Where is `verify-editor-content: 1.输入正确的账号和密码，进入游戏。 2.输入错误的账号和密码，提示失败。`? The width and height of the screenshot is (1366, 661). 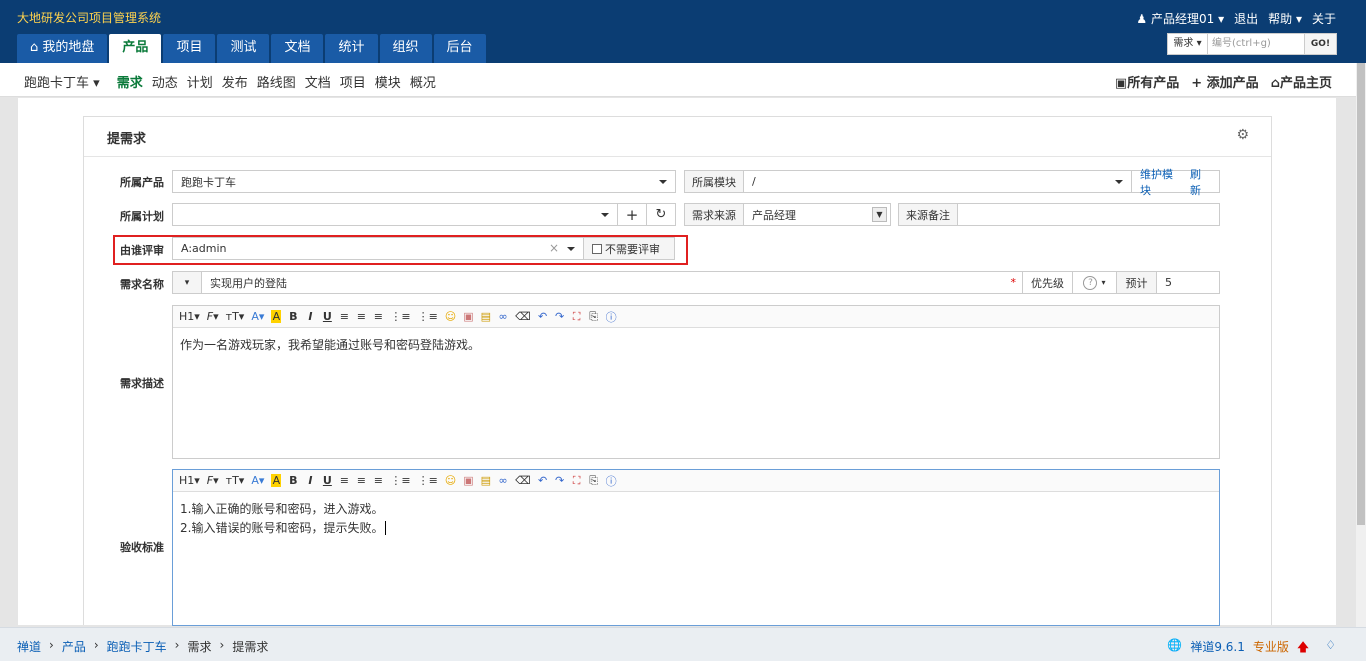 verify-editor-content: 1.输入正确的账号和密码，进入游戏。 2.输入错误的账号和密码，提示失败。 is located at coordinates (696, 519).